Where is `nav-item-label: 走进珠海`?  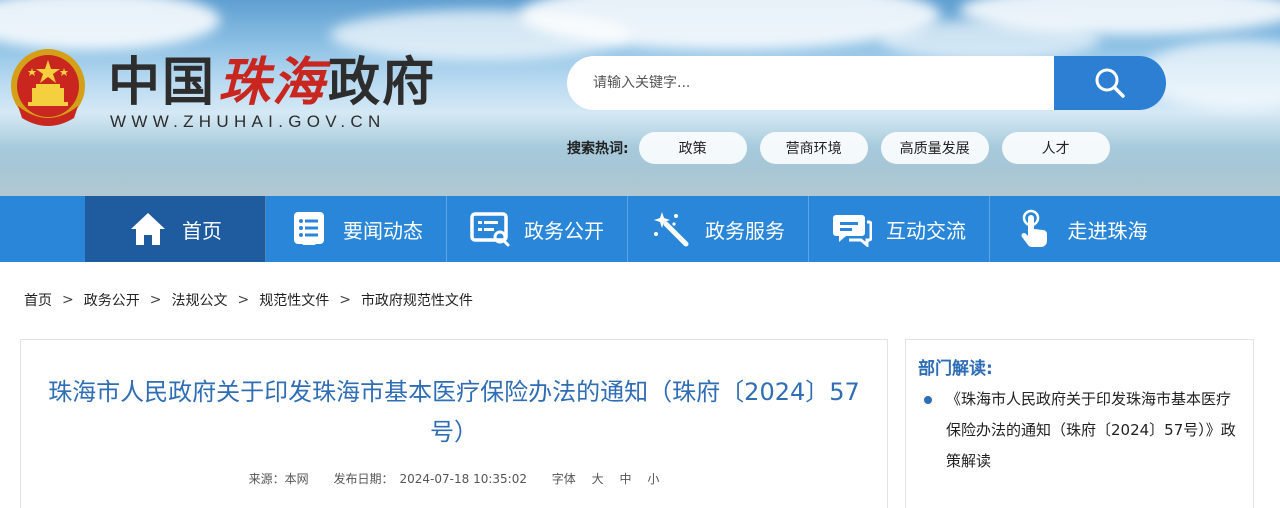 nav-item-label: 走进珠海 is located at coordinates (1107, 230).